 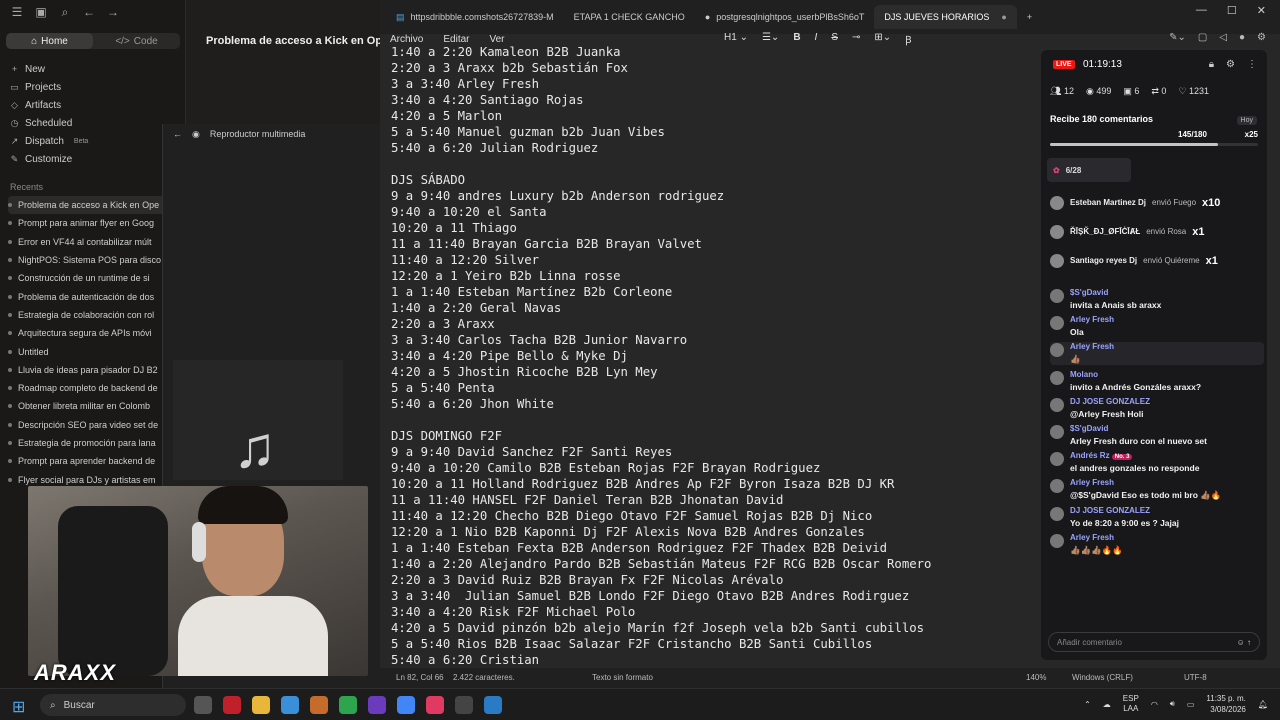 What do you see at coordinates (122, 41) in the screenshot?
I see `code-icon: </>` at bounding box center [122, 41].